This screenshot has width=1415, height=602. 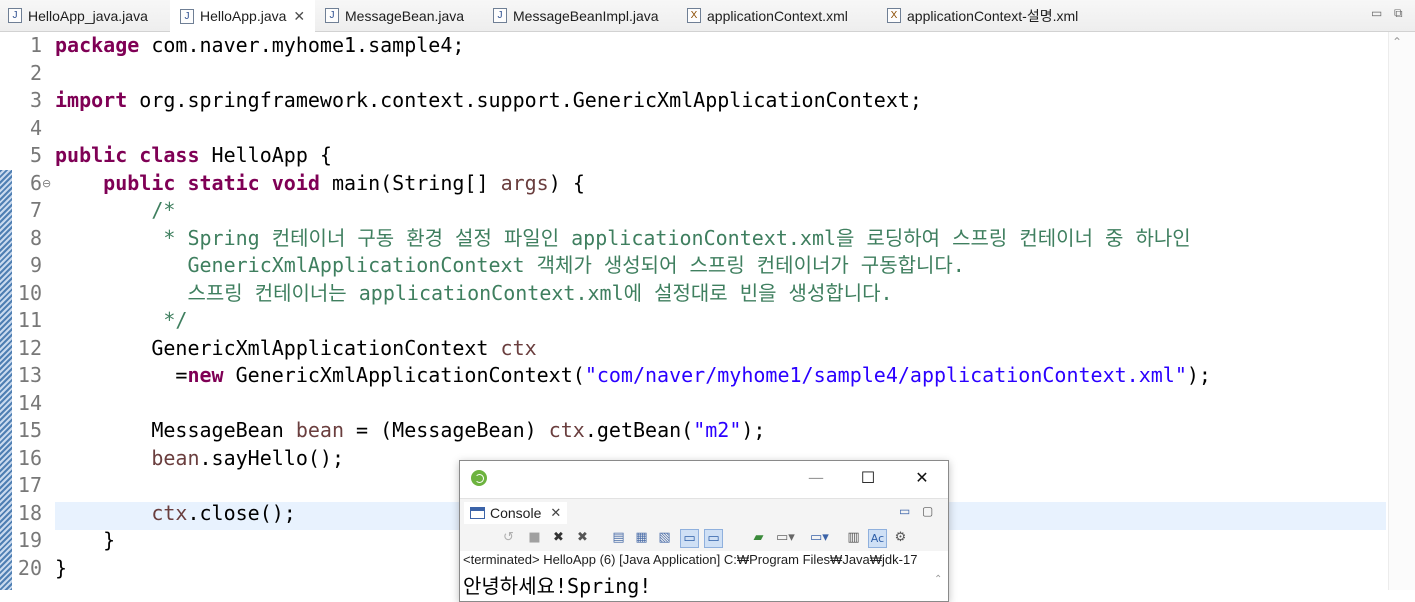 What do you see at coordinates (713, 538) in the screenshot?
I see `pin-console-icon: ▭` at bounding box center [713, 538].